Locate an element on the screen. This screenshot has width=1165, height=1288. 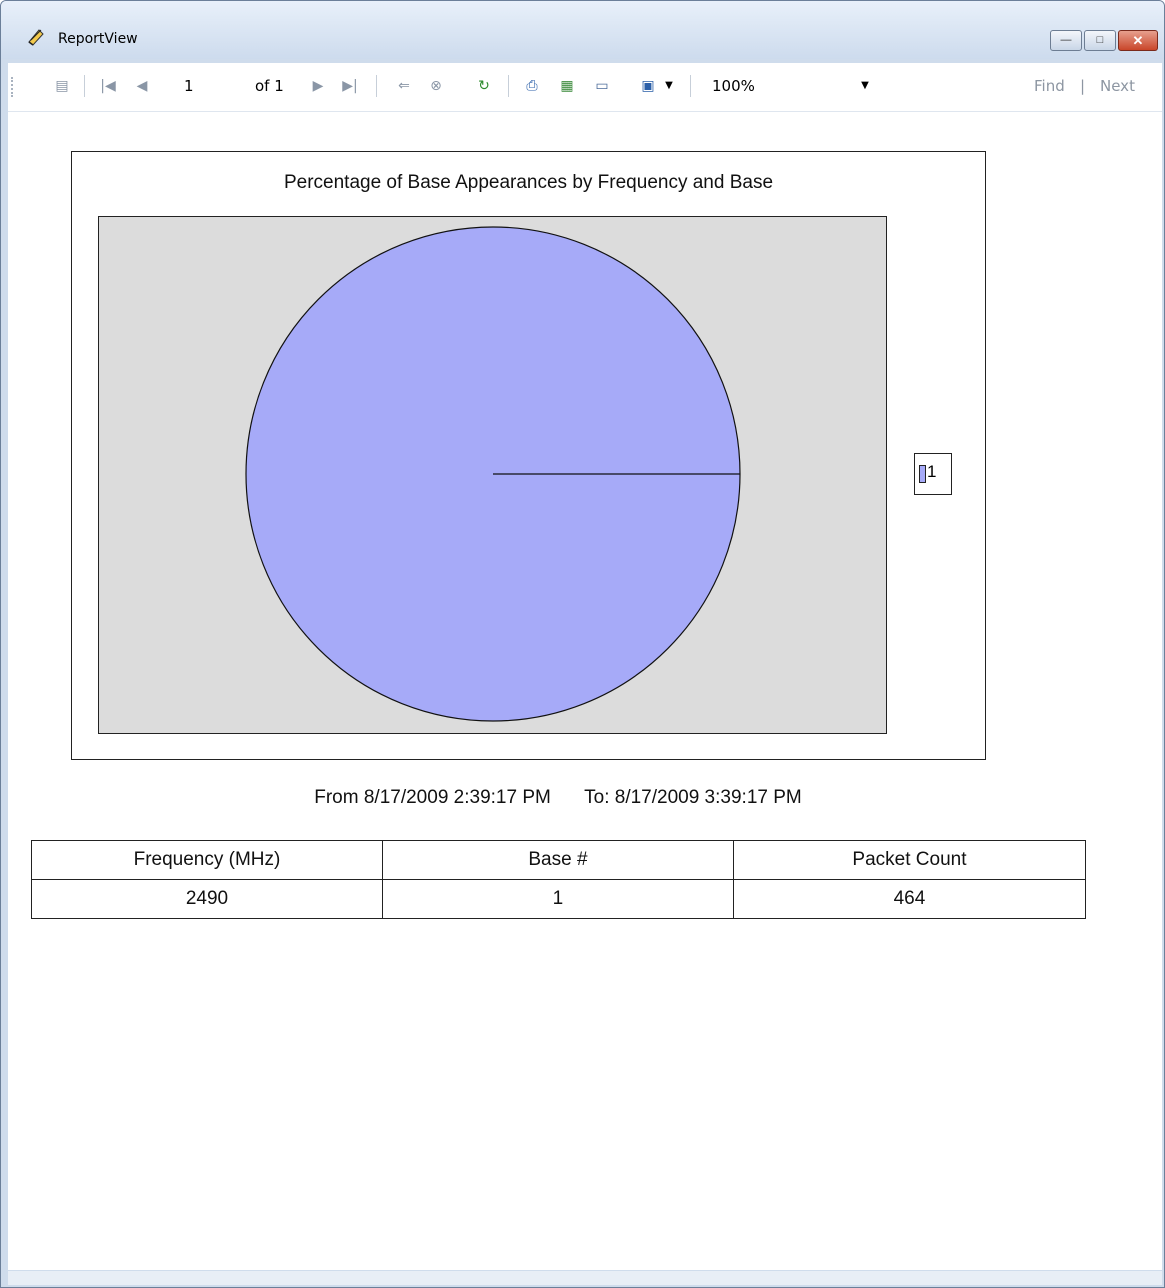
chart-legend: 1 is located at coordinates (933, 474).